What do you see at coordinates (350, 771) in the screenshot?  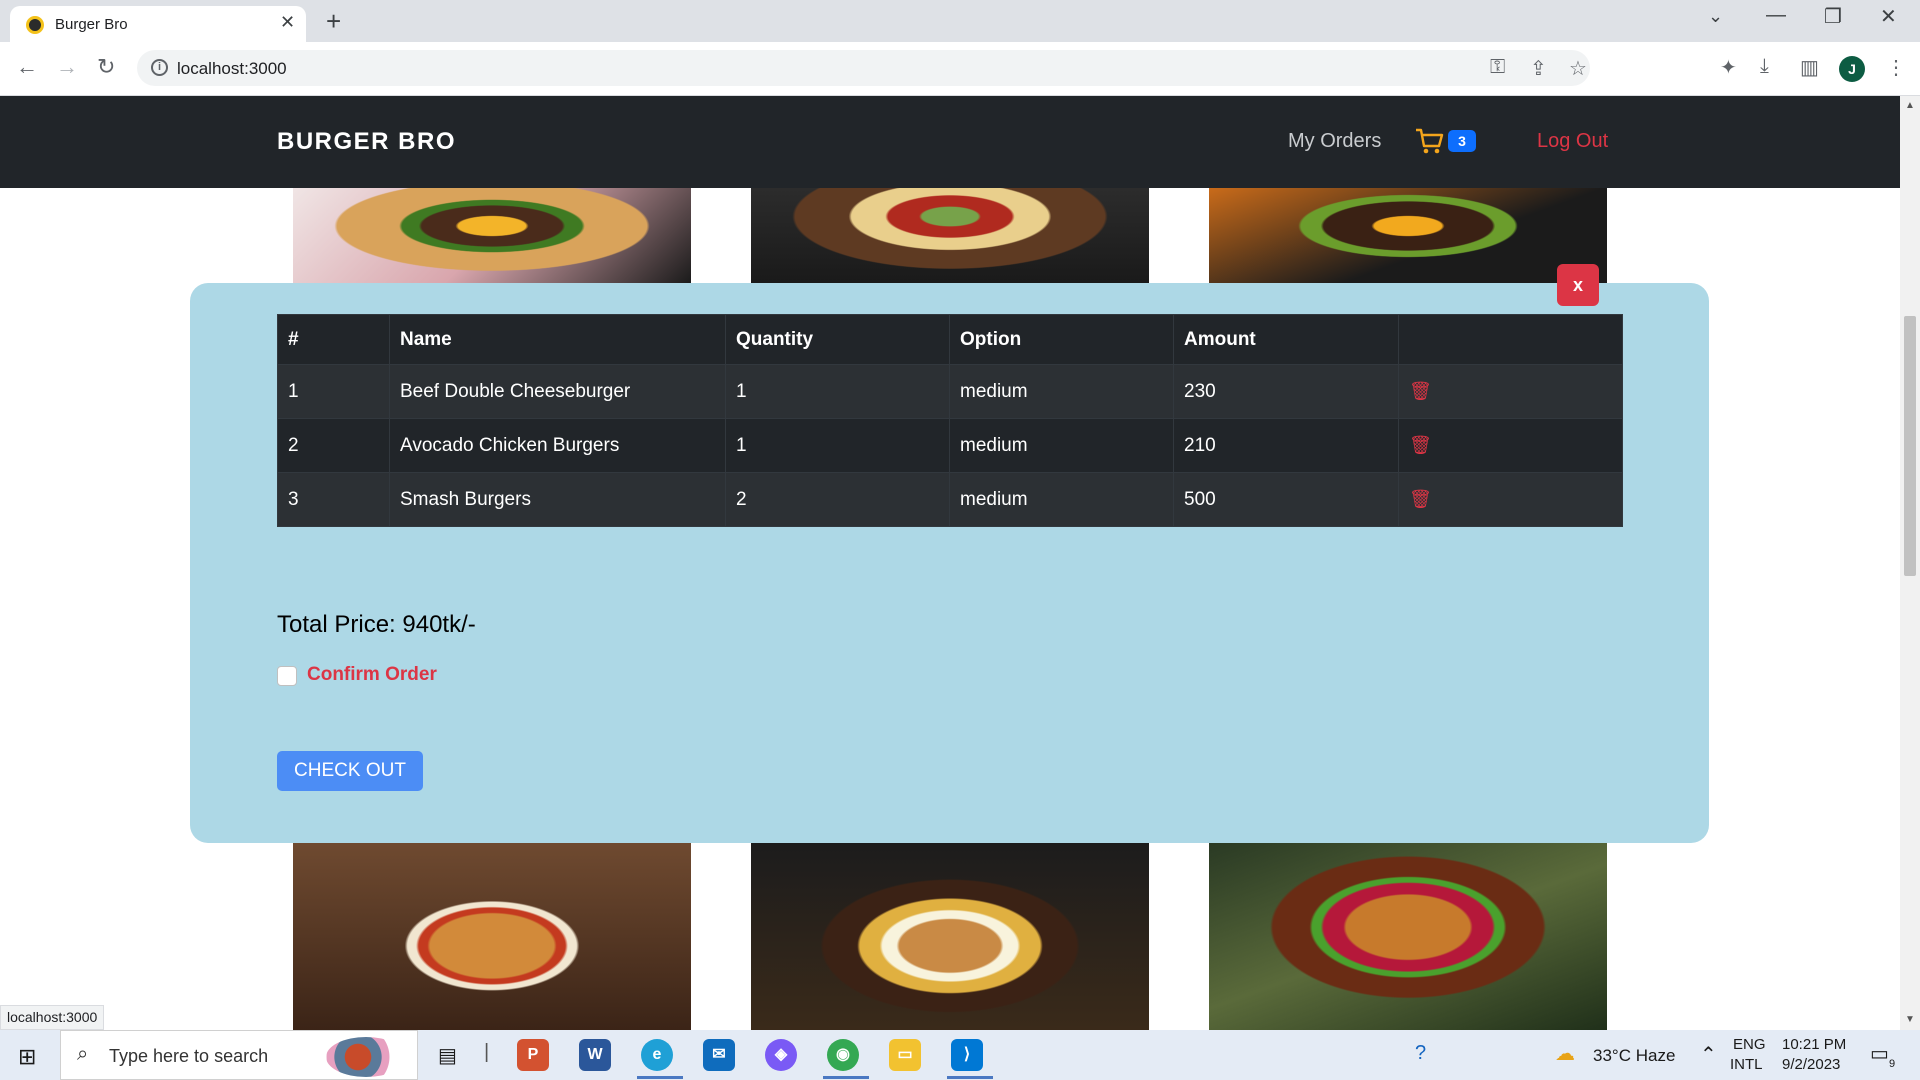 I see `checkout-button: CHECK OUT` at bounding box center [350, 771].